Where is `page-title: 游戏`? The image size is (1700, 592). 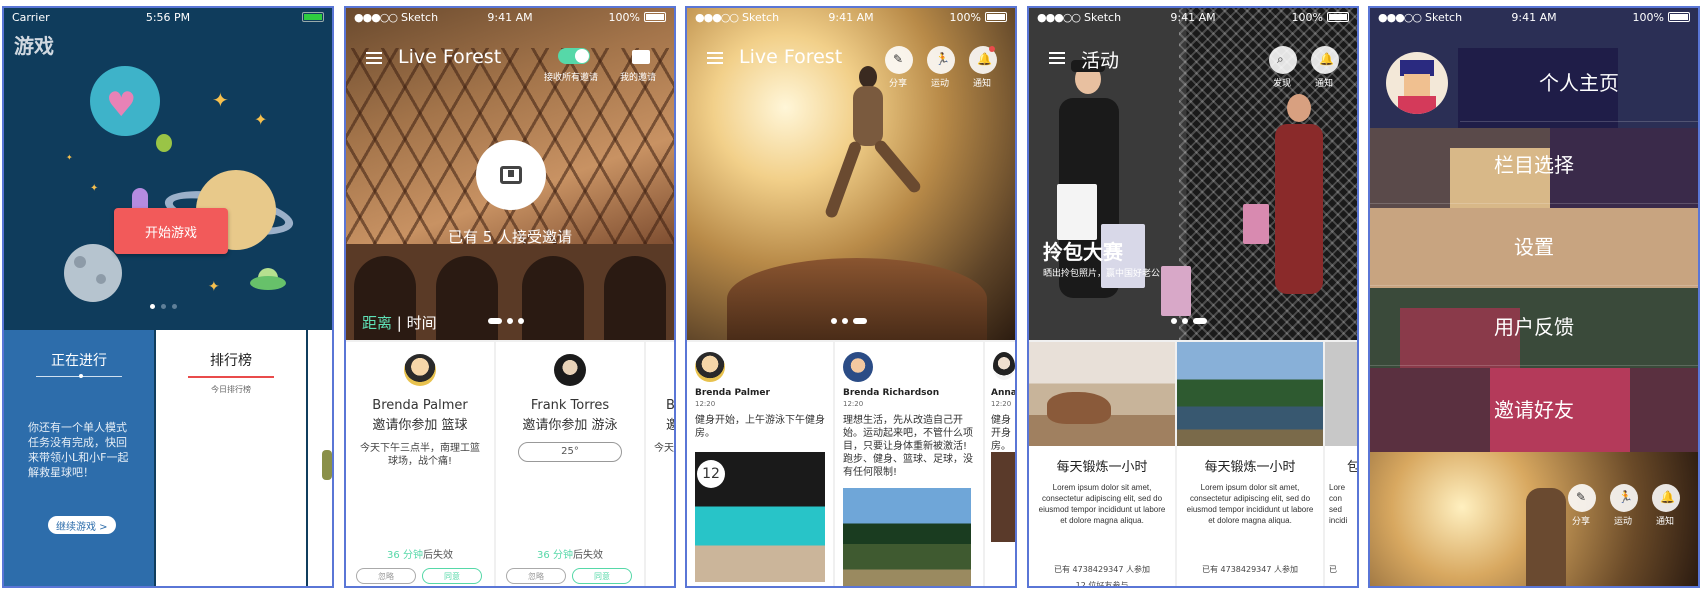 page-title: 游戏 is located at coordinates (34, 46).